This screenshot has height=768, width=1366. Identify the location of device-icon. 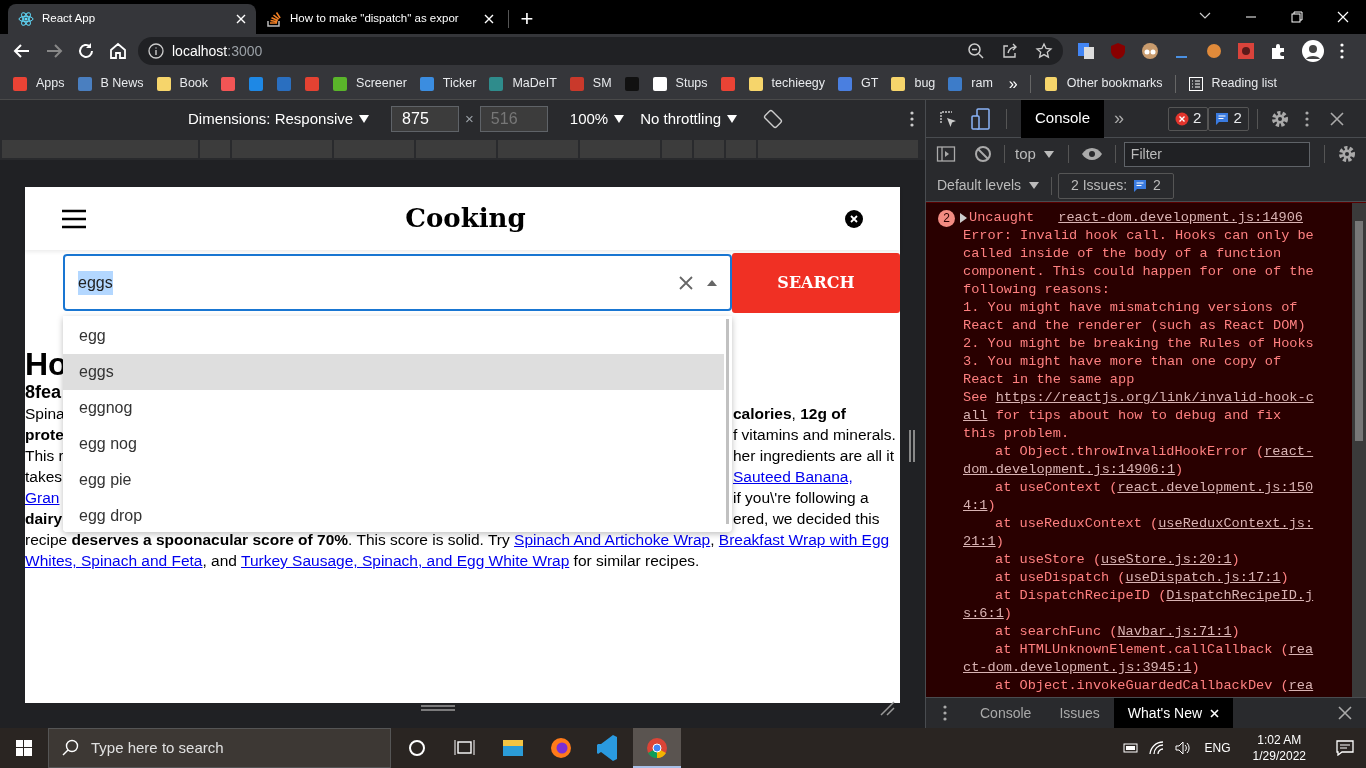
(981, 118).